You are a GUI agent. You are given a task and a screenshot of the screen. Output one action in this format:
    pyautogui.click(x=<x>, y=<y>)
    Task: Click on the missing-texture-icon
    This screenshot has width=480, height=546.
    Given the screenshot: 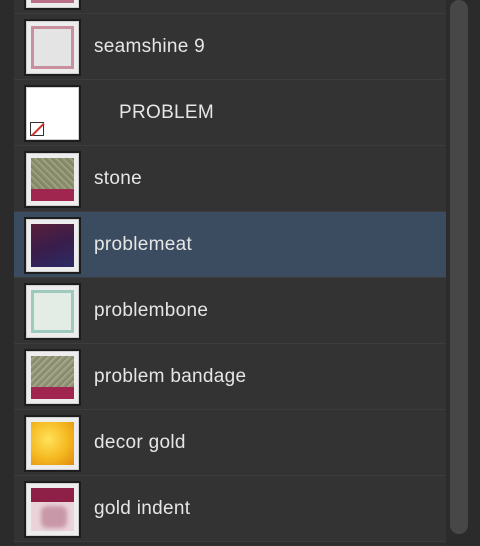 What is the action you would take?
    pyautogui.click(x=37, y=129)
    